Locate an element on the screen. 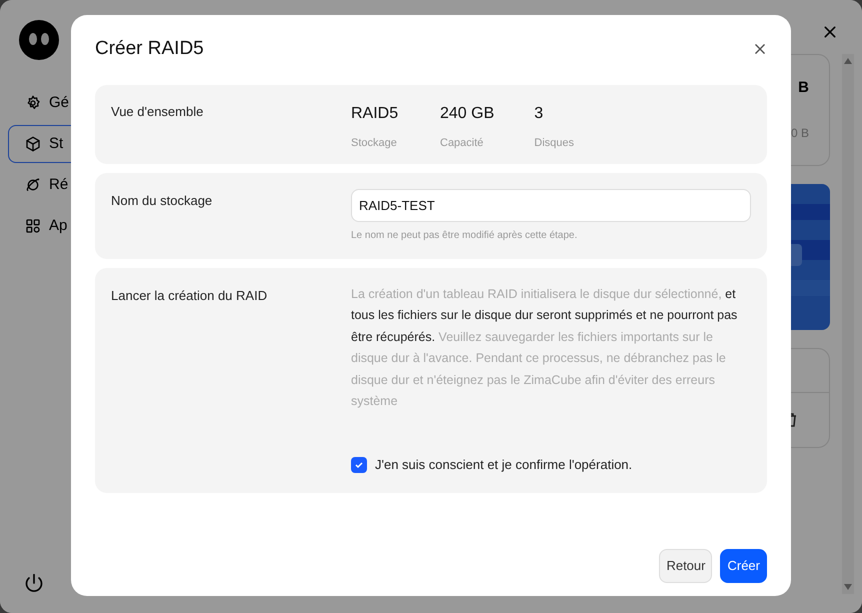  section-label: Nom du stockage is located at coordinates (162, 201).